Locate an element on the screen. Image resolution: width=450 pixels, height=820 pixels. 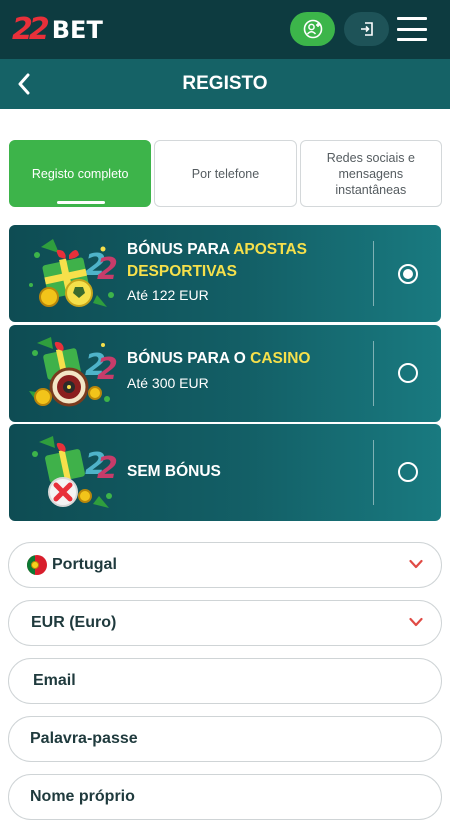
tab-social-networks: Redes sociais e mensagens instantâneas is located at coordinates (370, 173).